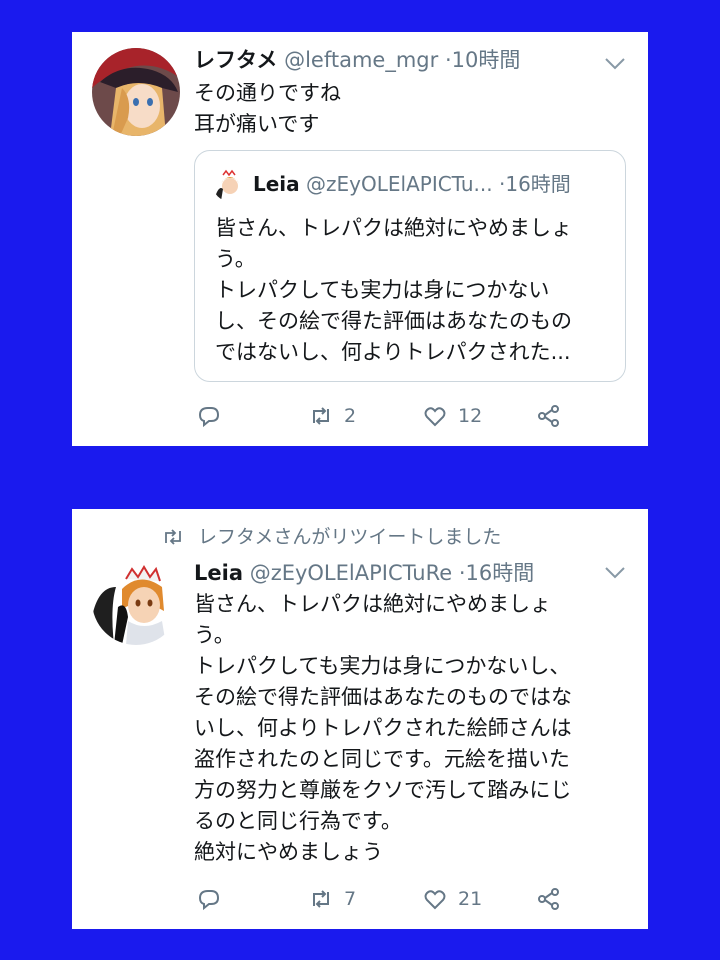 The height and width of the screenshot is (960, 720). I want to click on like-count: 21, so click(470, 899).